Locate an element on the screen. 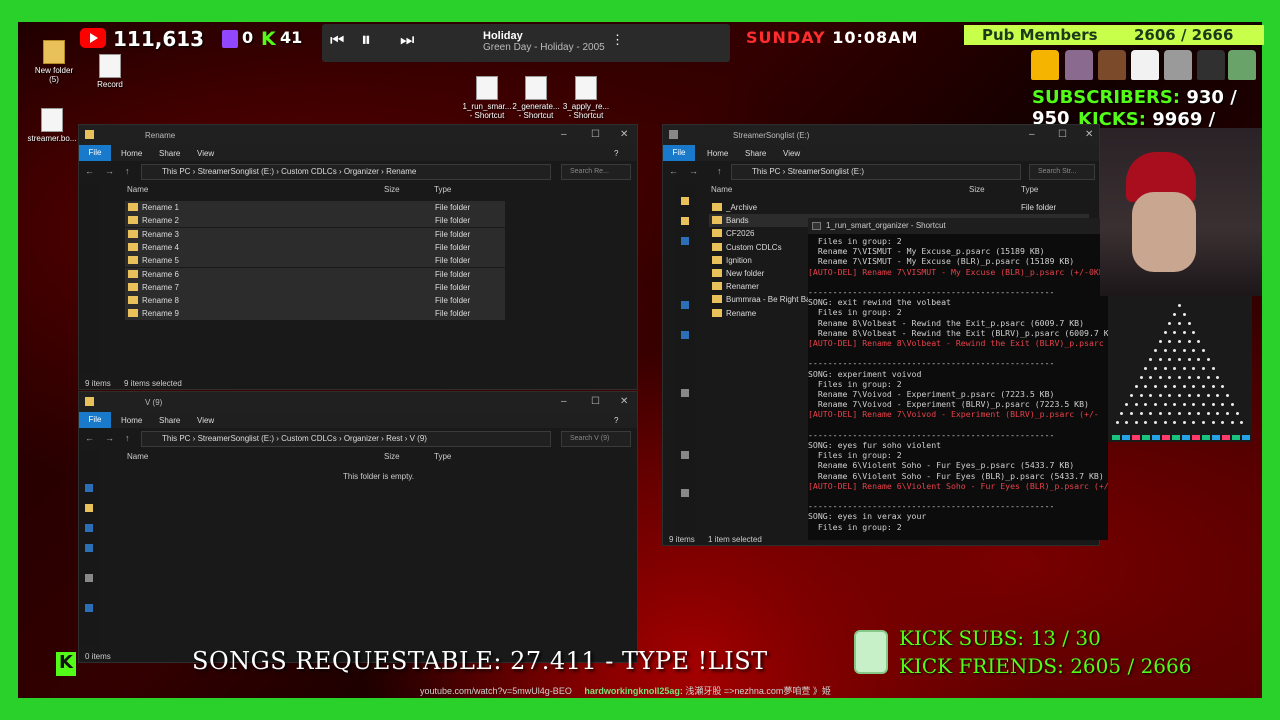 The height and width of the screenshot is (720, 1280). plinko-peg is located at coordinates (1155, 386).